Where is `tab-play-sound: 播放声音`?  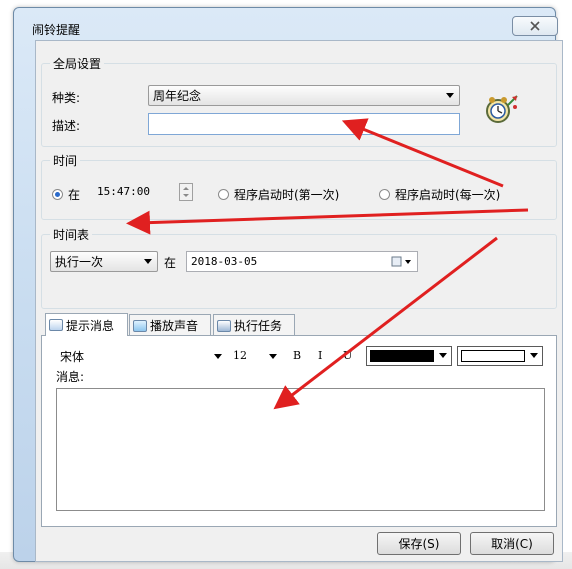
tab-play-sound: 播放声音 is located at coordinates (170, 325).